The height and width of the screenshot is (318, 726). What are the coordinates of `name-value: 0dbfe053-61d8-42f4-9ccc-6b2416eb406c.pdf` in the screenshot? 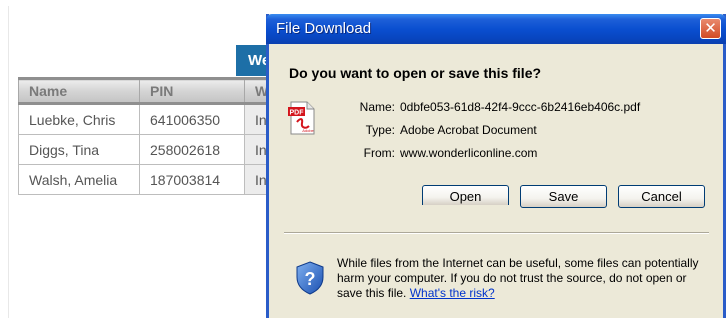 It's located at (520, 107).